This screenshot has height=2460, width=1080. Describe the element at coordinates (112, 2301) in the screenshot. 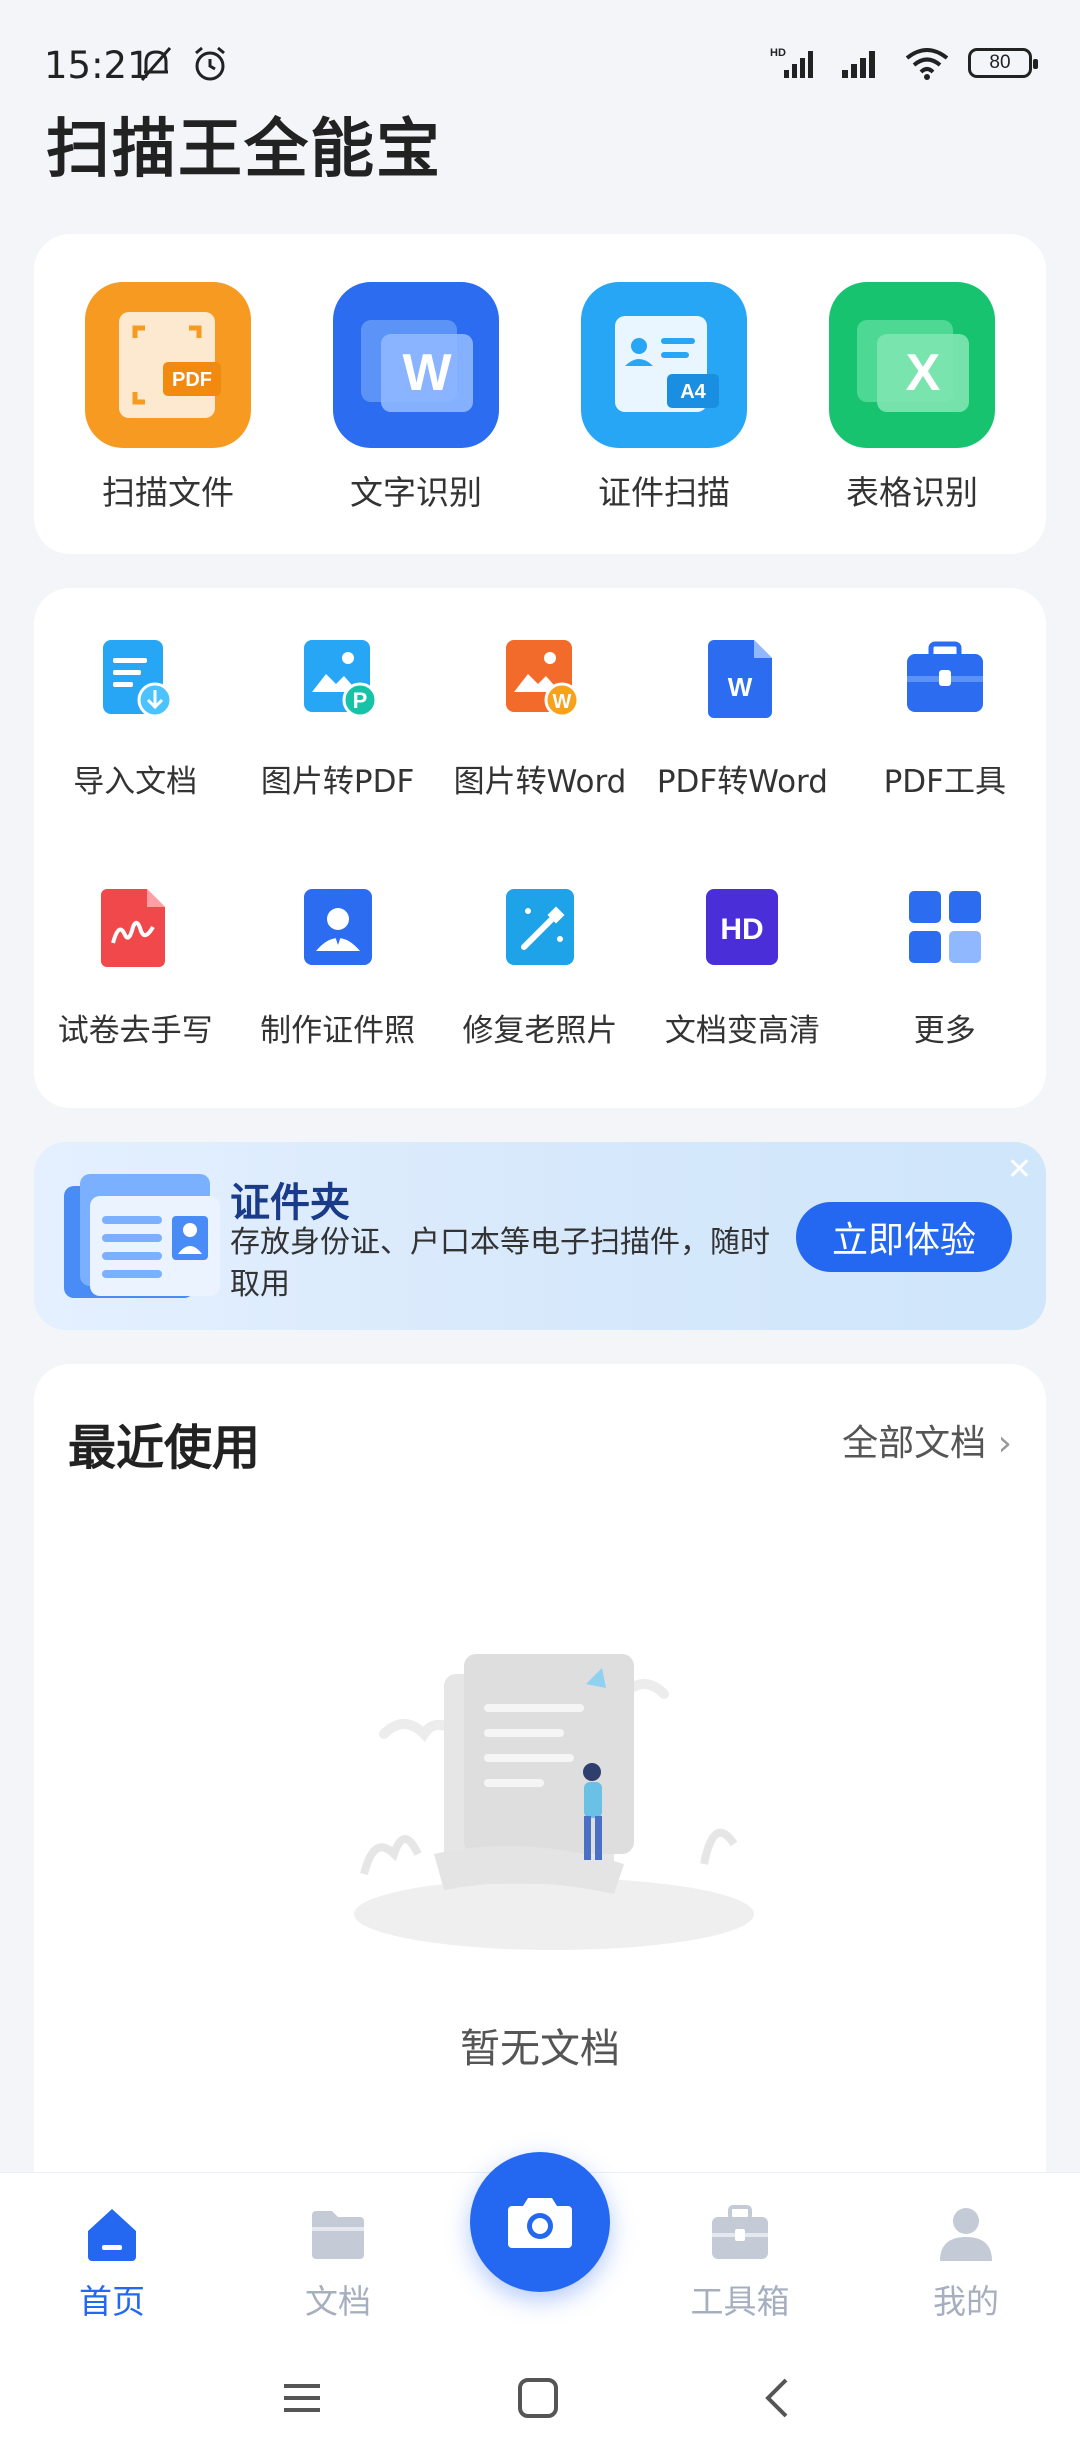

I see `nav-home-label: 首页` at that location.